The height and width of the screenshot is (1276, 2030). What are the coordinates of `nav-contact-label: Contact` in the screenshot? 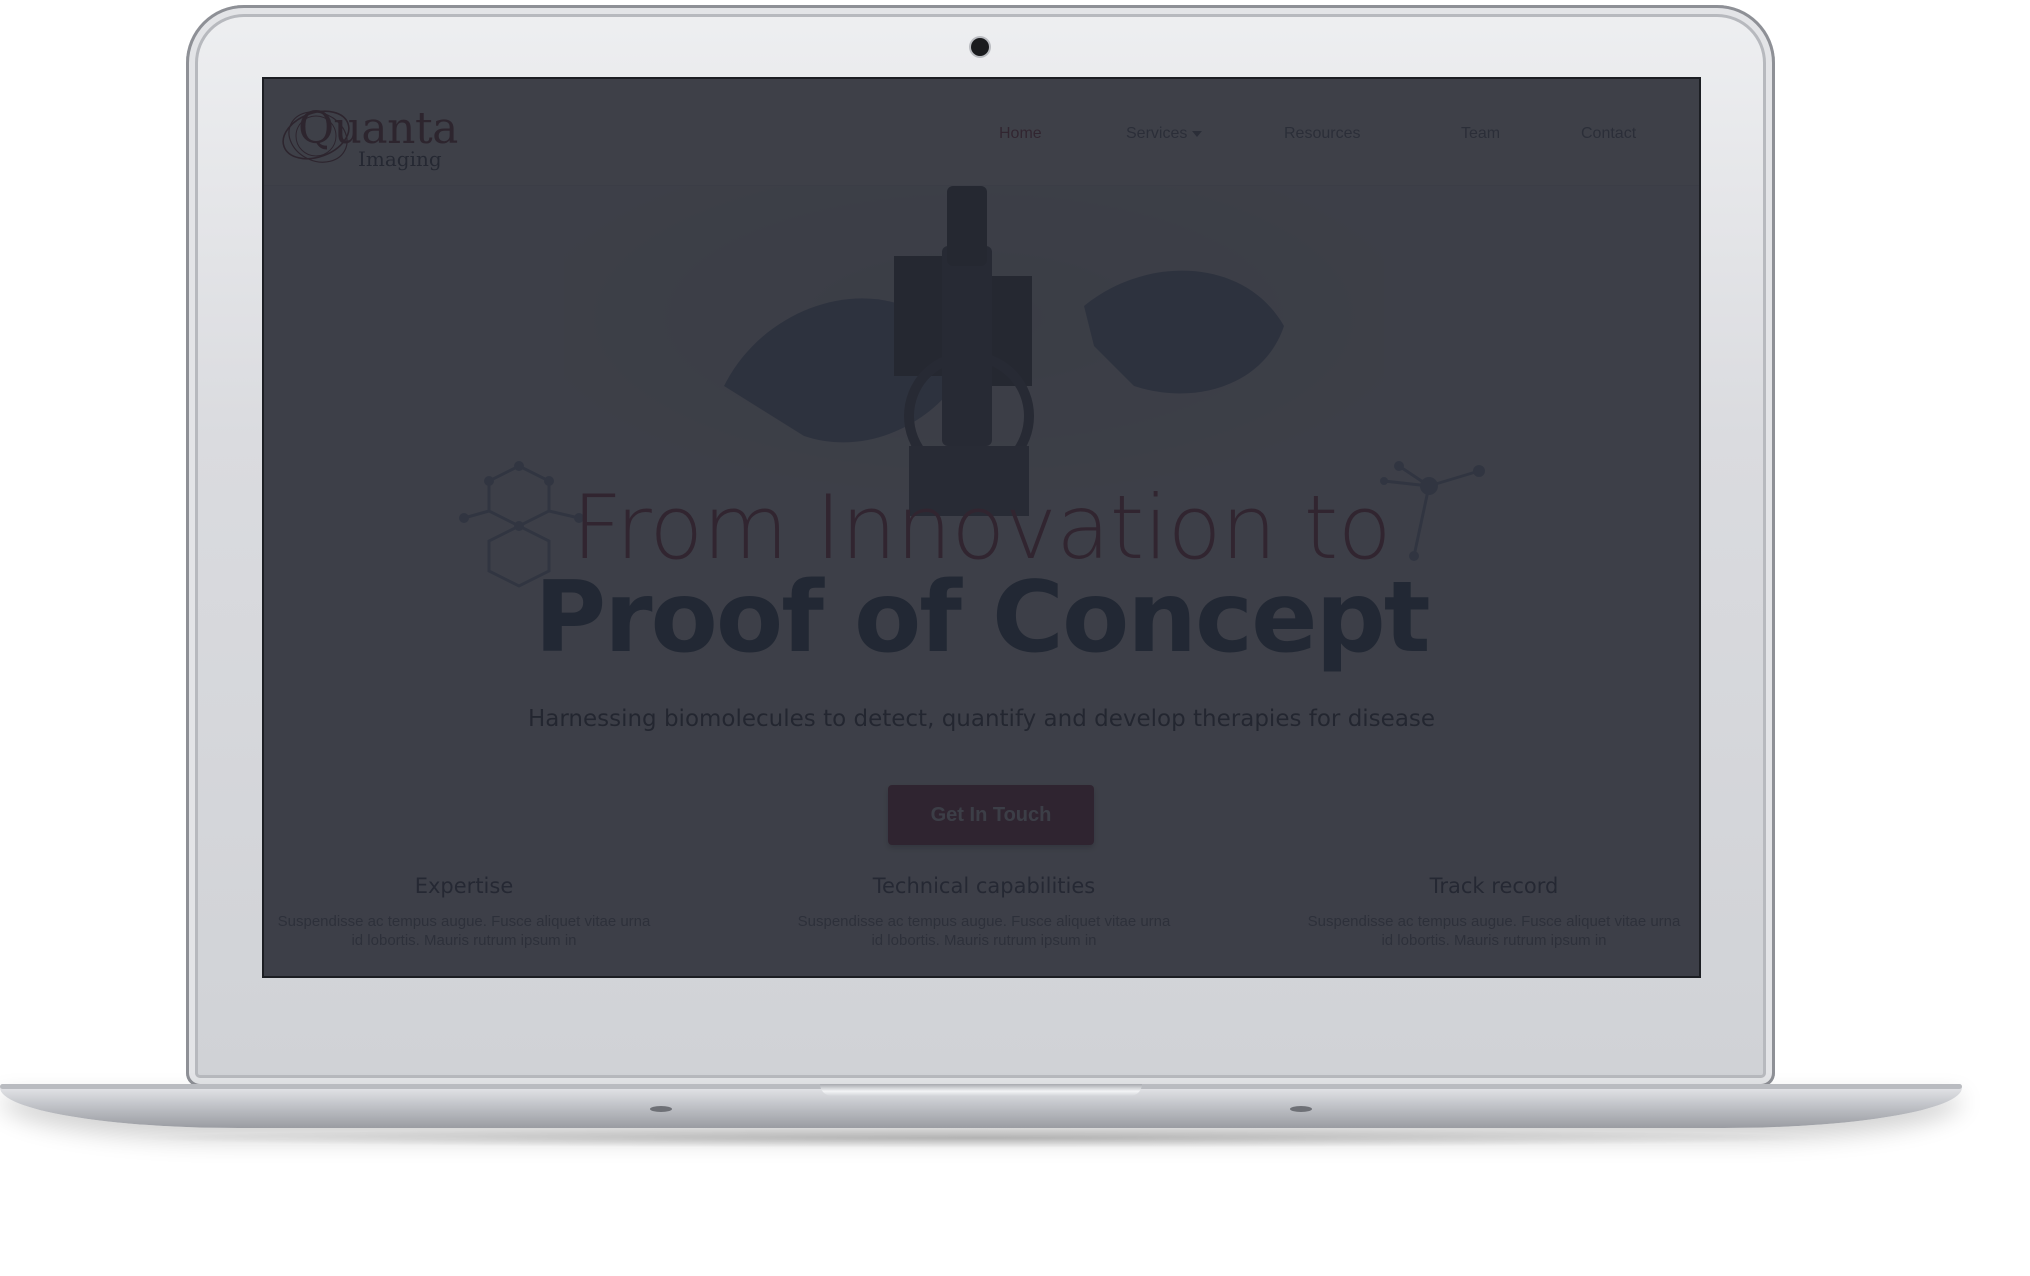 It's located at (1609, 133).